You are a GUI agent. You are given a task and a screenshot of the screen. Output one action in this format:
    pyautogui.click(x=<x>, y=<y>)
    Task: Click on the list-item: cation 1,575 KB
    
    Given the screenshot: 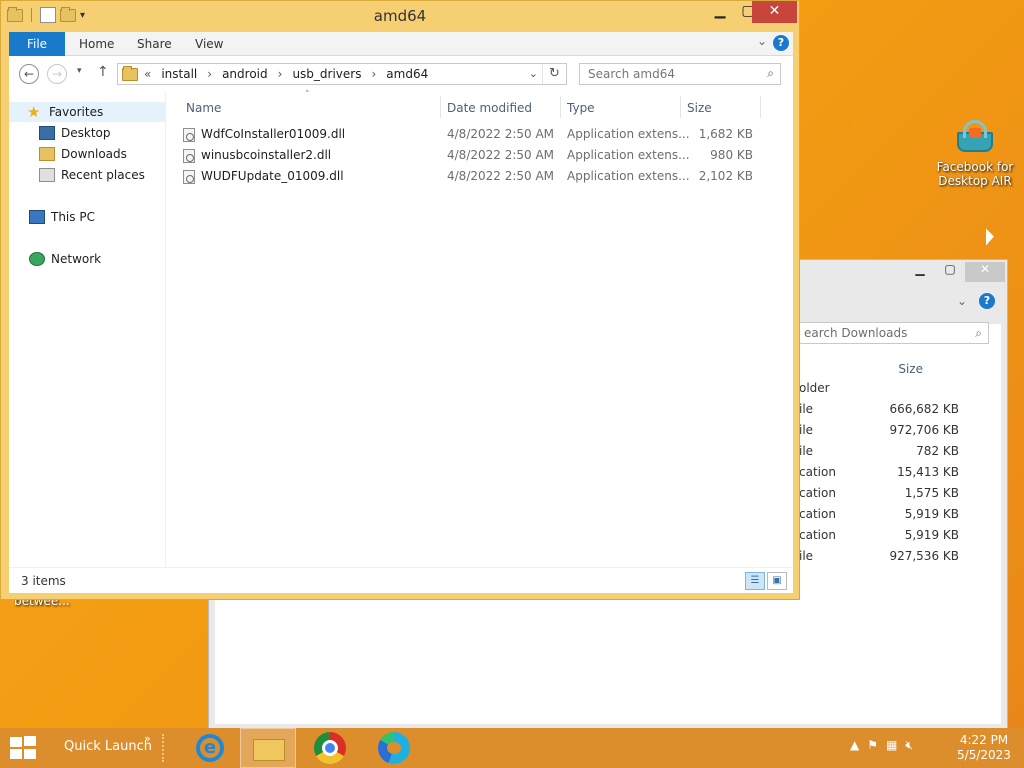 What is the action you would take?
    pyautogui.click(x=887, y=493)
    